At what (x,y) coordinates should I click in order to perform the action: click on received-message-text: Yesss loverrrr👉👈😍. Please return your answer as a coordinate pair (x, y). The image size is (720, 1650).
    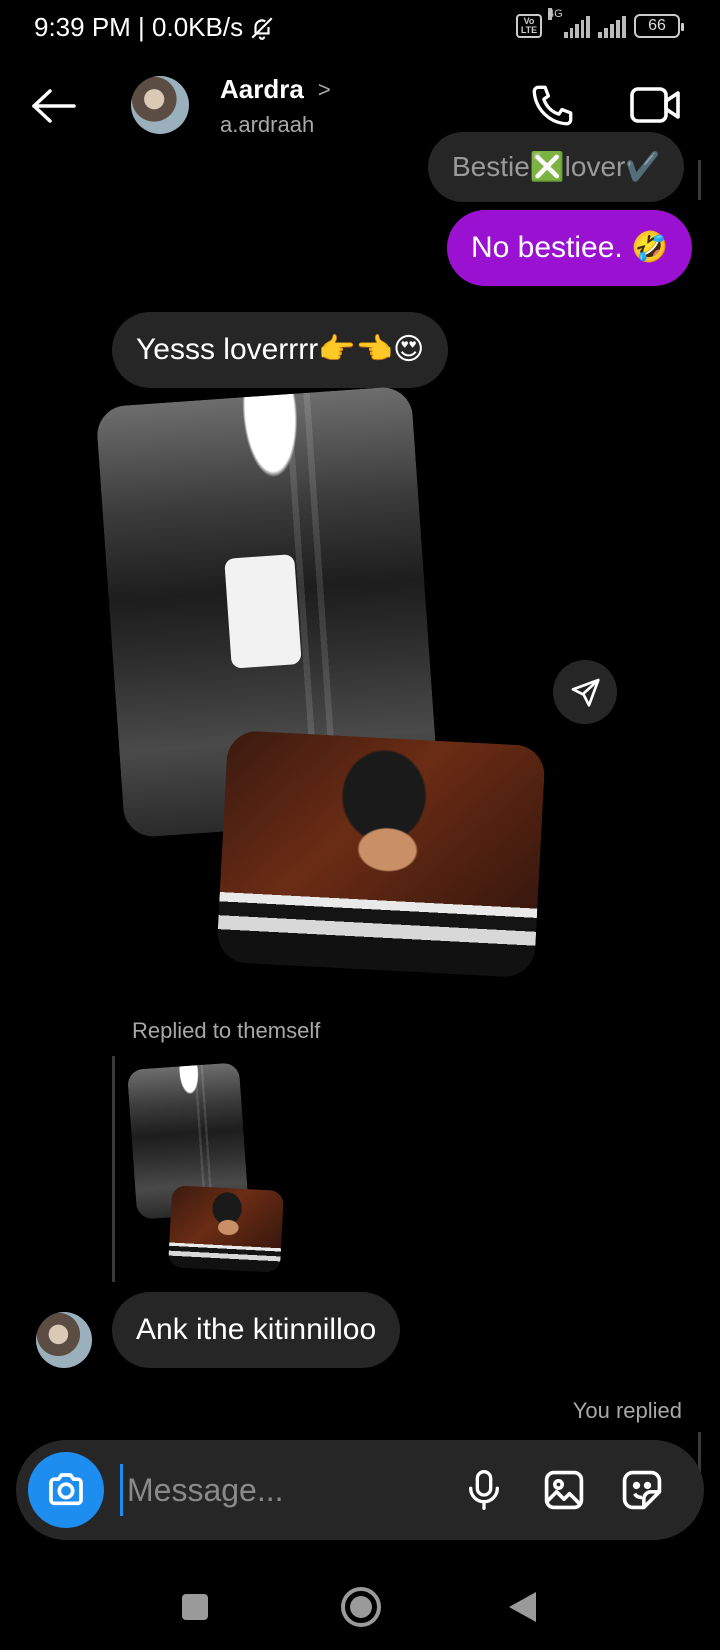
    Looking at the image, I should click on (280, 349).